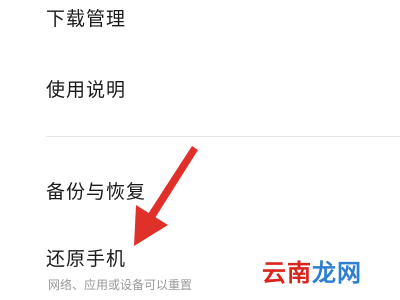 The image size is (400, 300). I want to click on menu-item-restore-phone: 还原手机, so click(86, 257).